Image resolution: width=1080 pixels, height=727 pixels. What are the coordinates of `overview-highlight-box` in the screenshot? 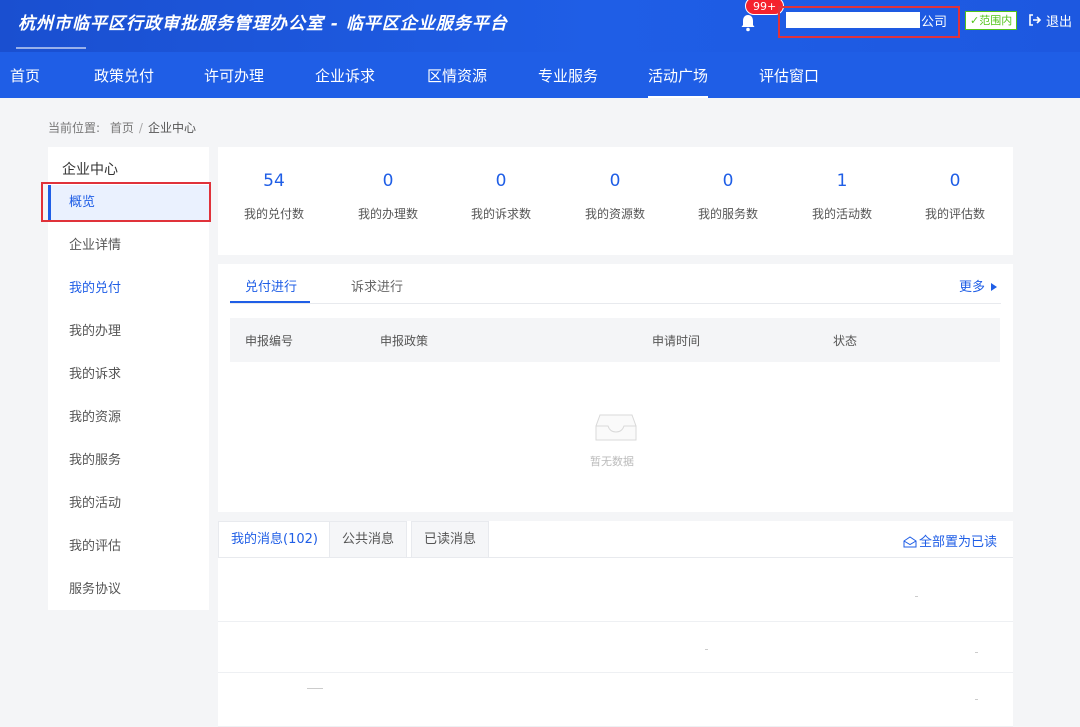 It's located at (126, 202).